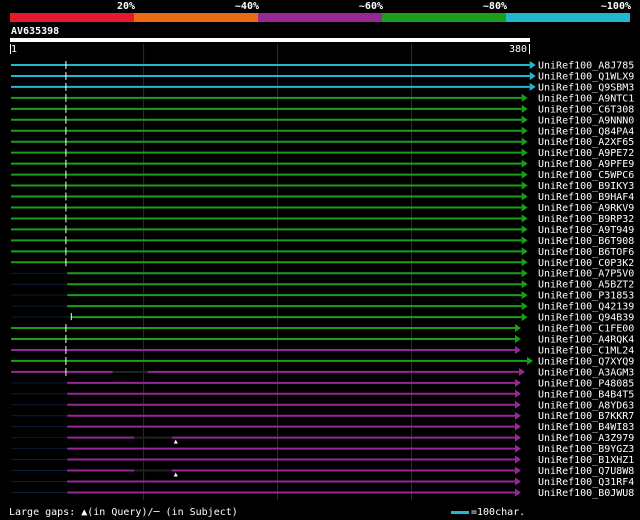  Describe the element at coordinates (586, 120) in the screenshot. I see `hit-label: UniRef100_A9NNN0` at that location.